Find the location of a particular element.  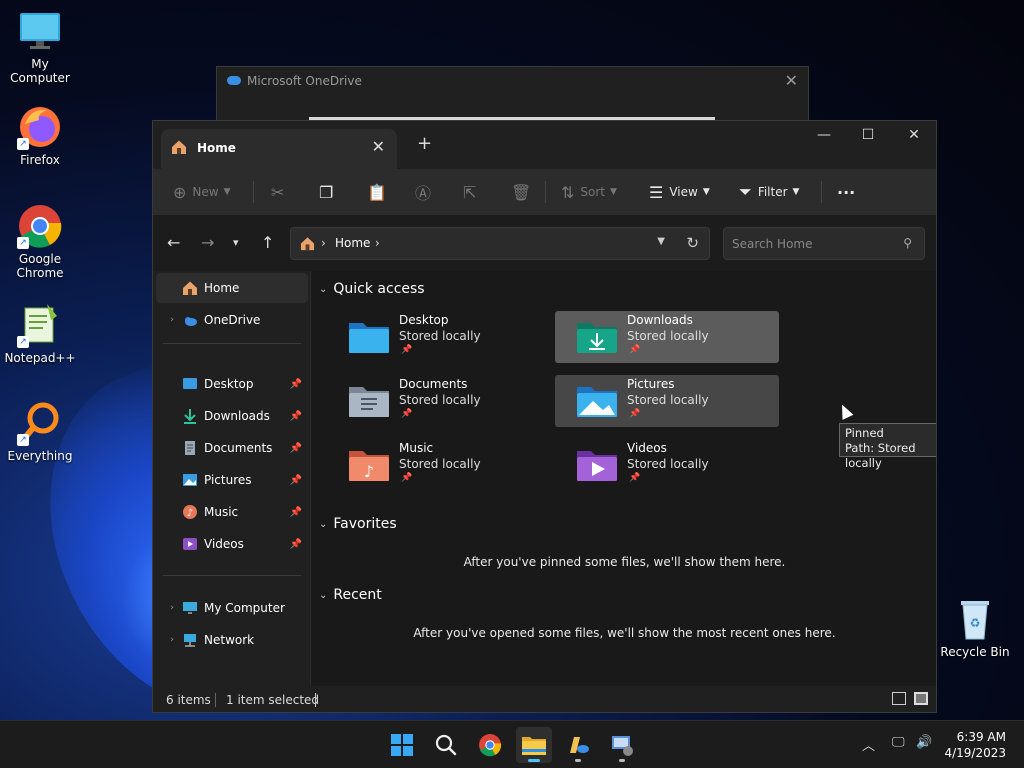

copy-button: ❐ is located at coordinates (329, 192).